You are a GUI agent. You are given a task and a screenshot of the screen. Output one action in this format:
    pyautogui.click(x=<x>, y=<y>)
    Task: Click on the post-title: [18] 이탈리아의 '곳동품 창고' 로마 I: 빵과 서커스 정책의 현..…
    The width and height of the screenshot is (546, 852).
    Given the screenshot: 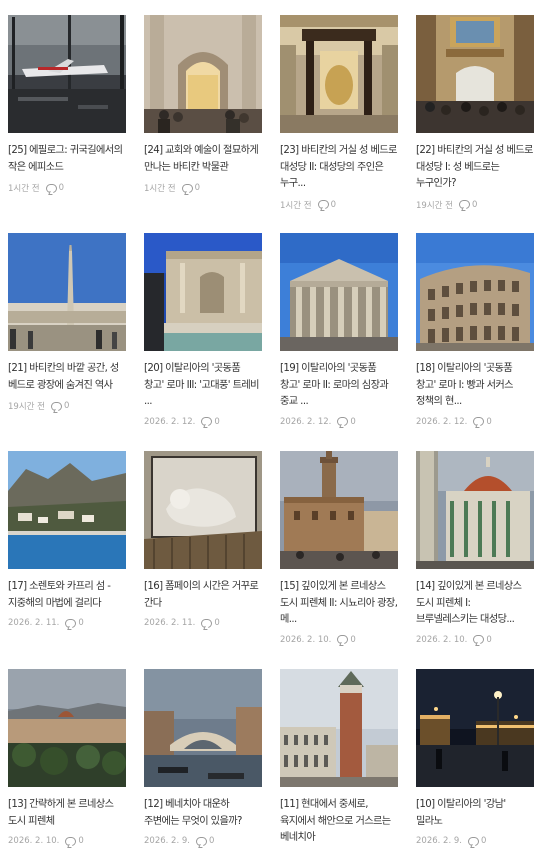 What is the action you would take?
    pyautogui.click(x=475, y=386)
    